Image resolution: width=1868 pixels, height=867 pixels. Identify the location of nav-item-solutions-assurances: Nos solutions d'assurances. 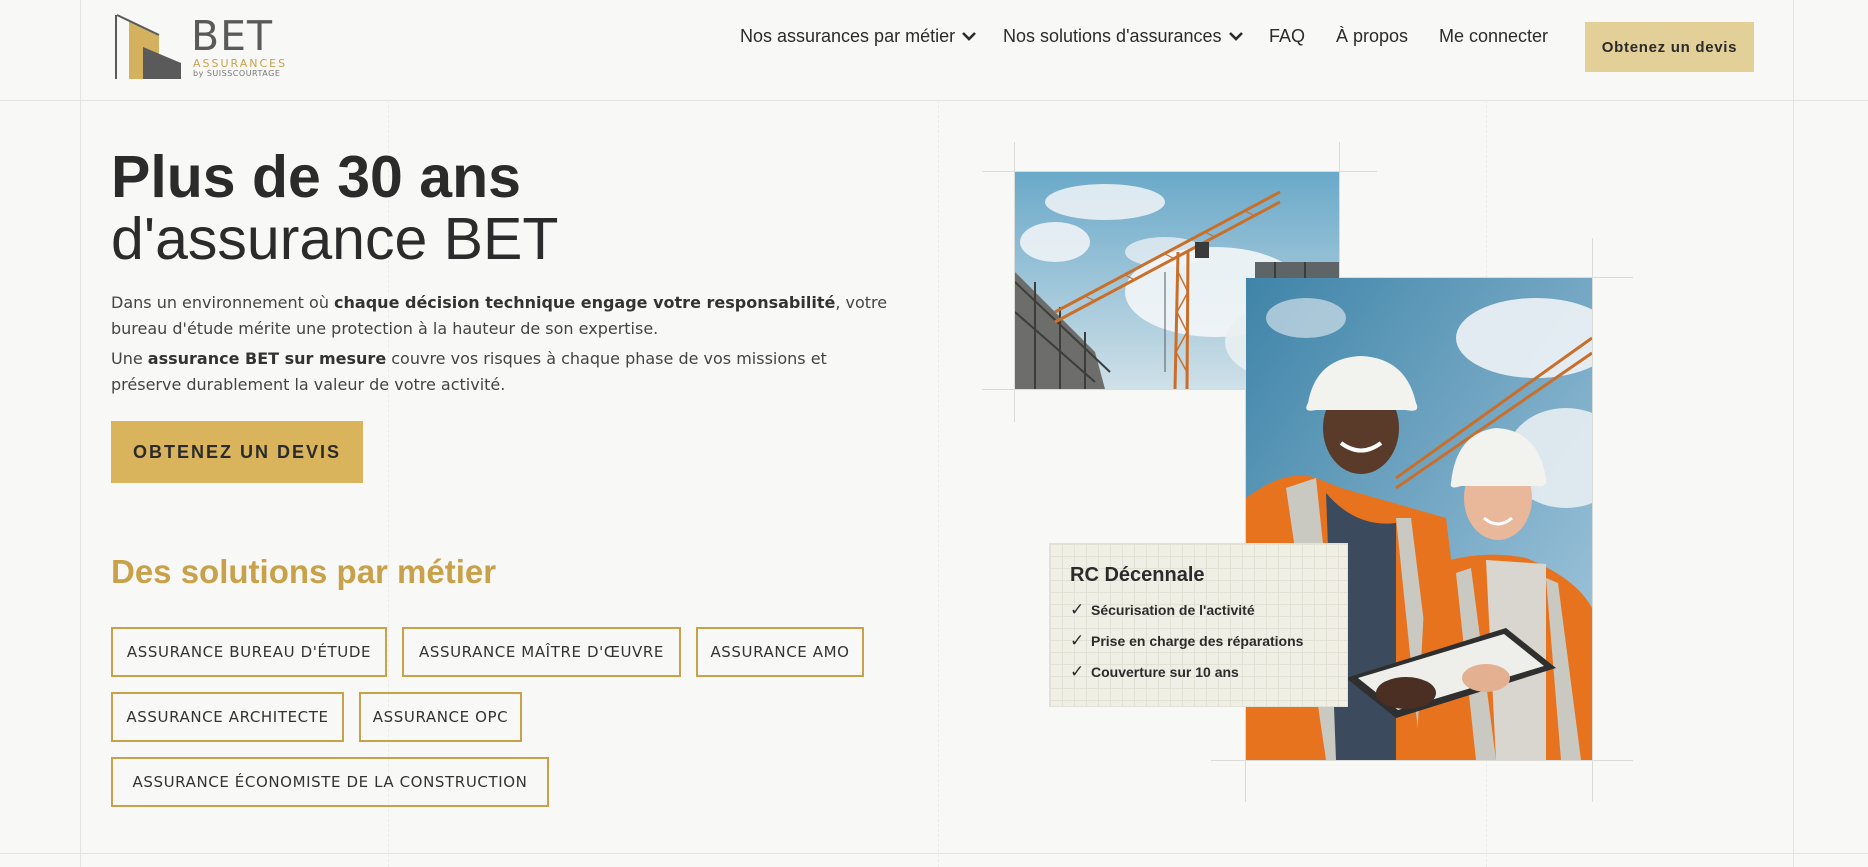
(1123, 36).